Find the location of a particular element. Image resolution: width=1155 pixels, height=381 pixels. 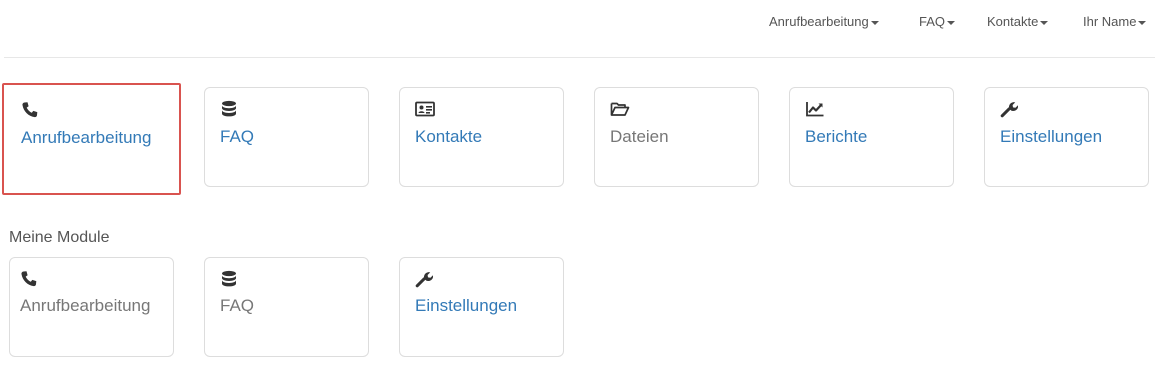

module-tile-einstellungen: Einstellungen is located at coordinates (481, 307).